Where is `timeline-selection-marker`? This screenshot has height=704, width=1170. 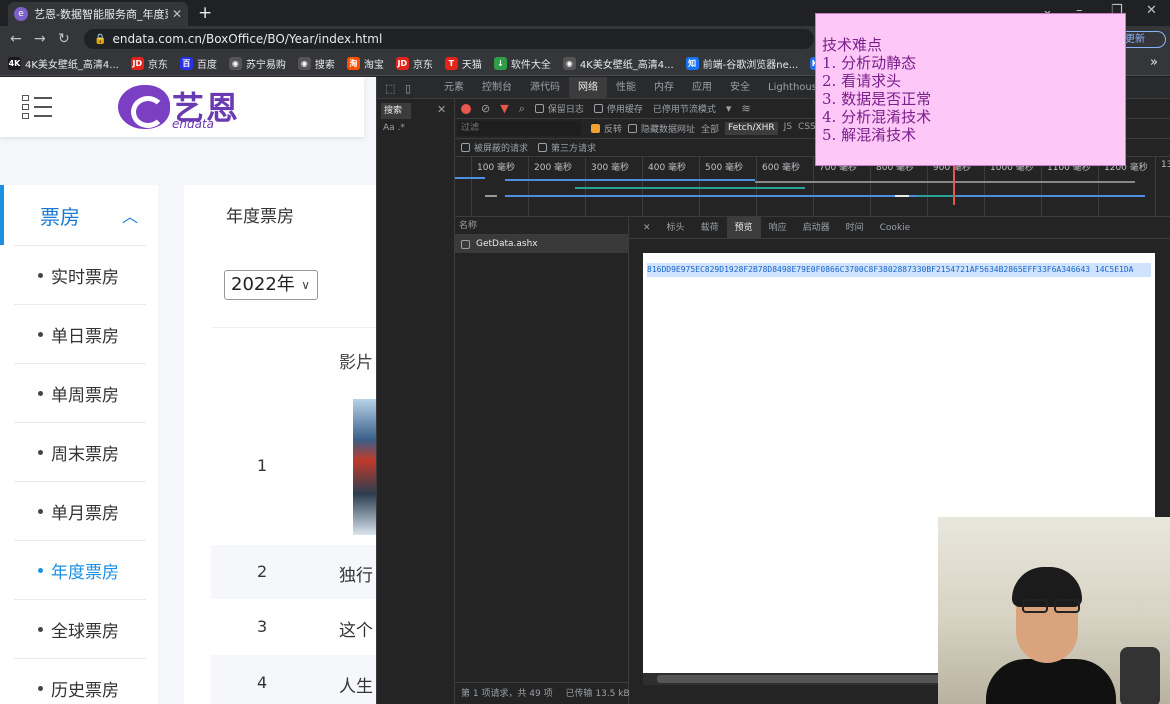 timeline-selection-marker is located at coordinates (954, 185).